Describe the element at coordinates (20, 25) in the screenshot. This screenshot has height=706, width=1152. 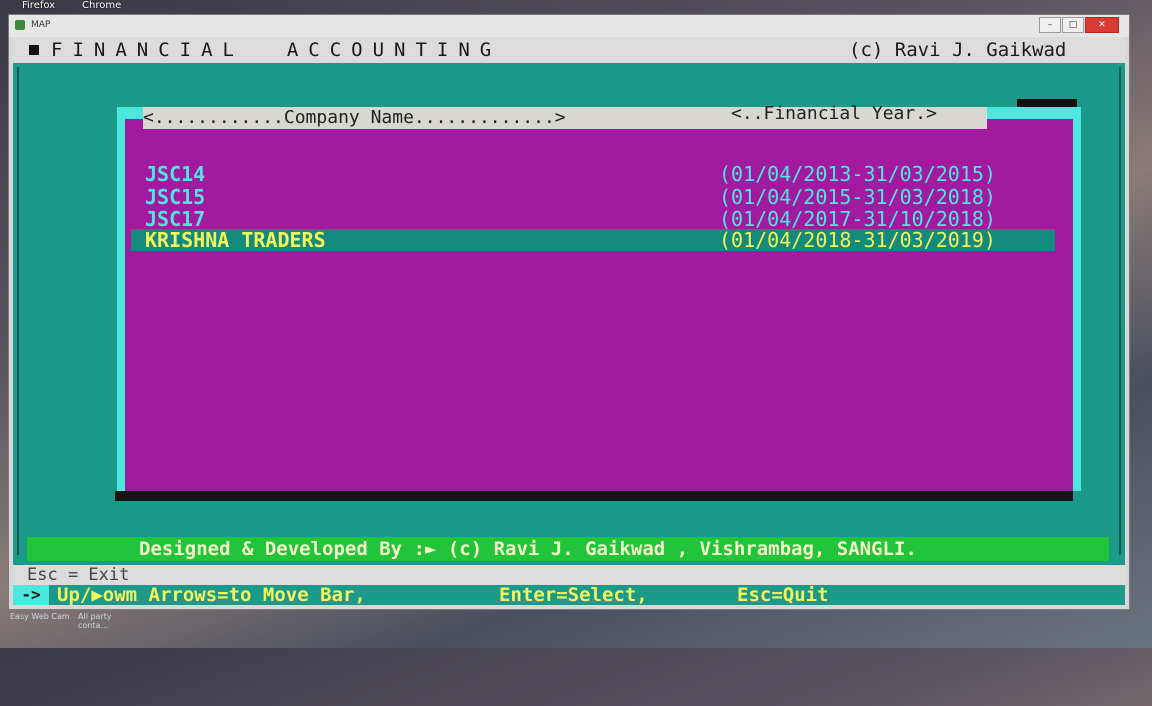
I see `app-icon` at that location.